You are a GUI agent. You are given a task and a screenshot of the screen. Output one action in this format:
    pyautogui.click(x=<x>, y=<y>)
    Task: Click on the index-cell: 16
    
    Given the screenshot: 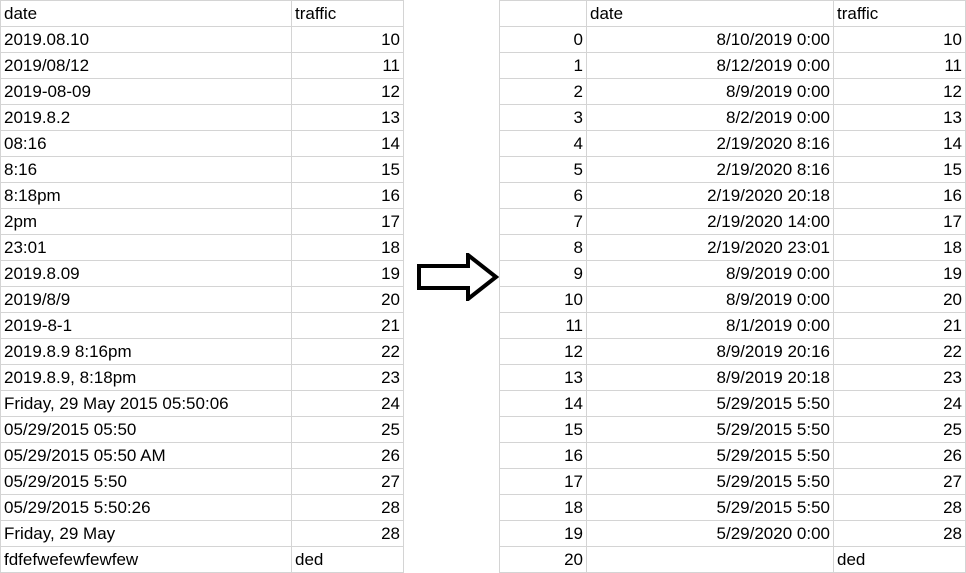 What is the action you would take?
    pyautogui.click(x=543, y=455)
    